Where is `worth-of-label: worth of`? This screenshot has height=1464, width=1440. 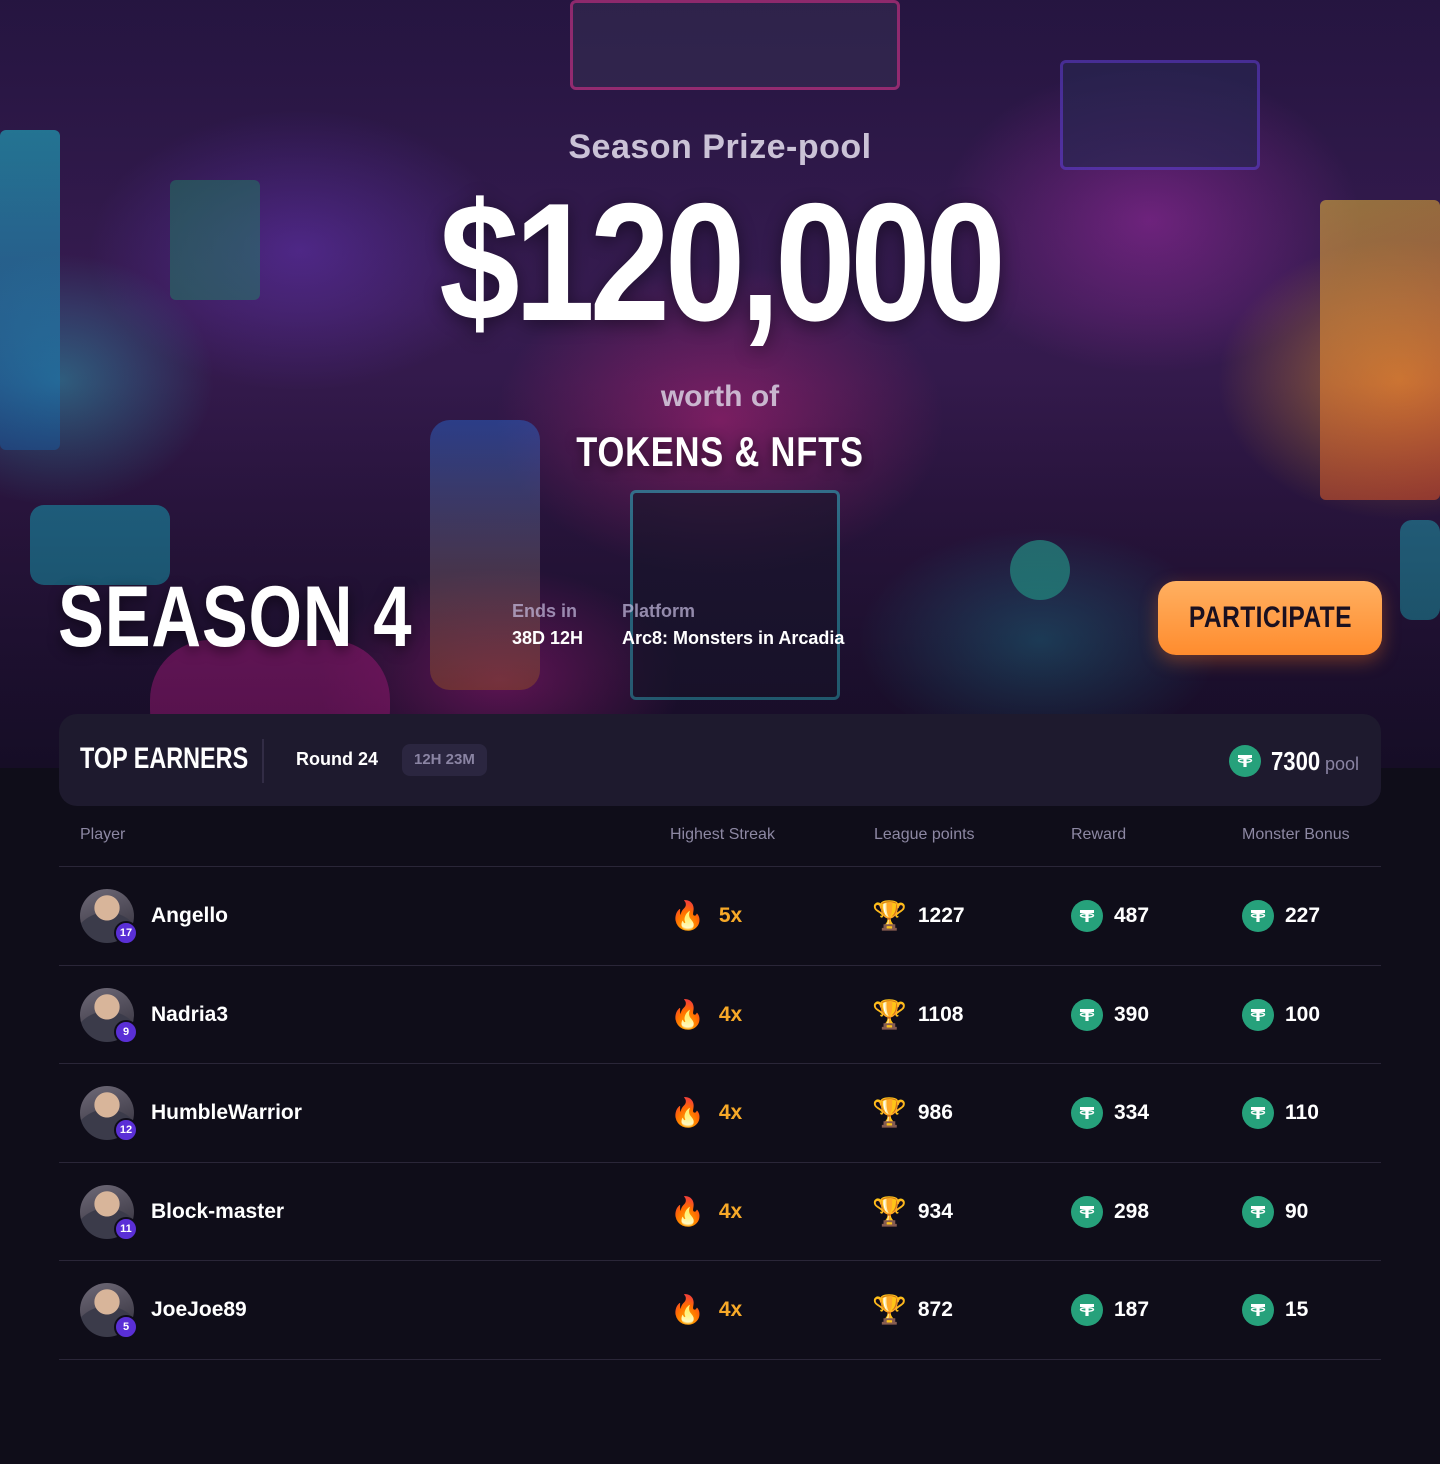
worth-of-label: worth of is located at coordinates (720, 396).